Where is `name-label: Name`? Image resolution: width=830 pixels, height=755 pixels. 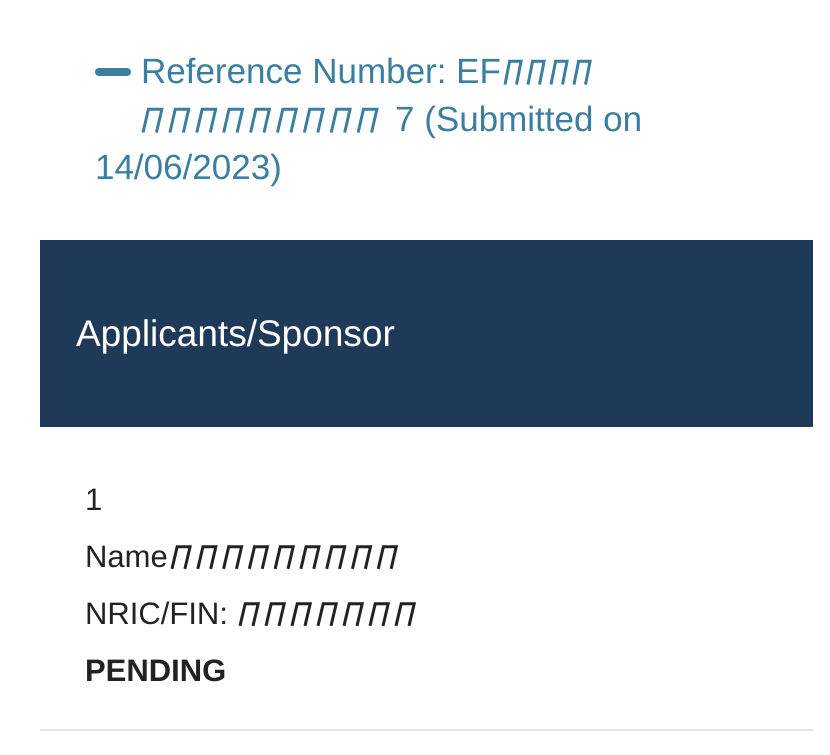 name-label: Name is located at coordinates (126, 557).